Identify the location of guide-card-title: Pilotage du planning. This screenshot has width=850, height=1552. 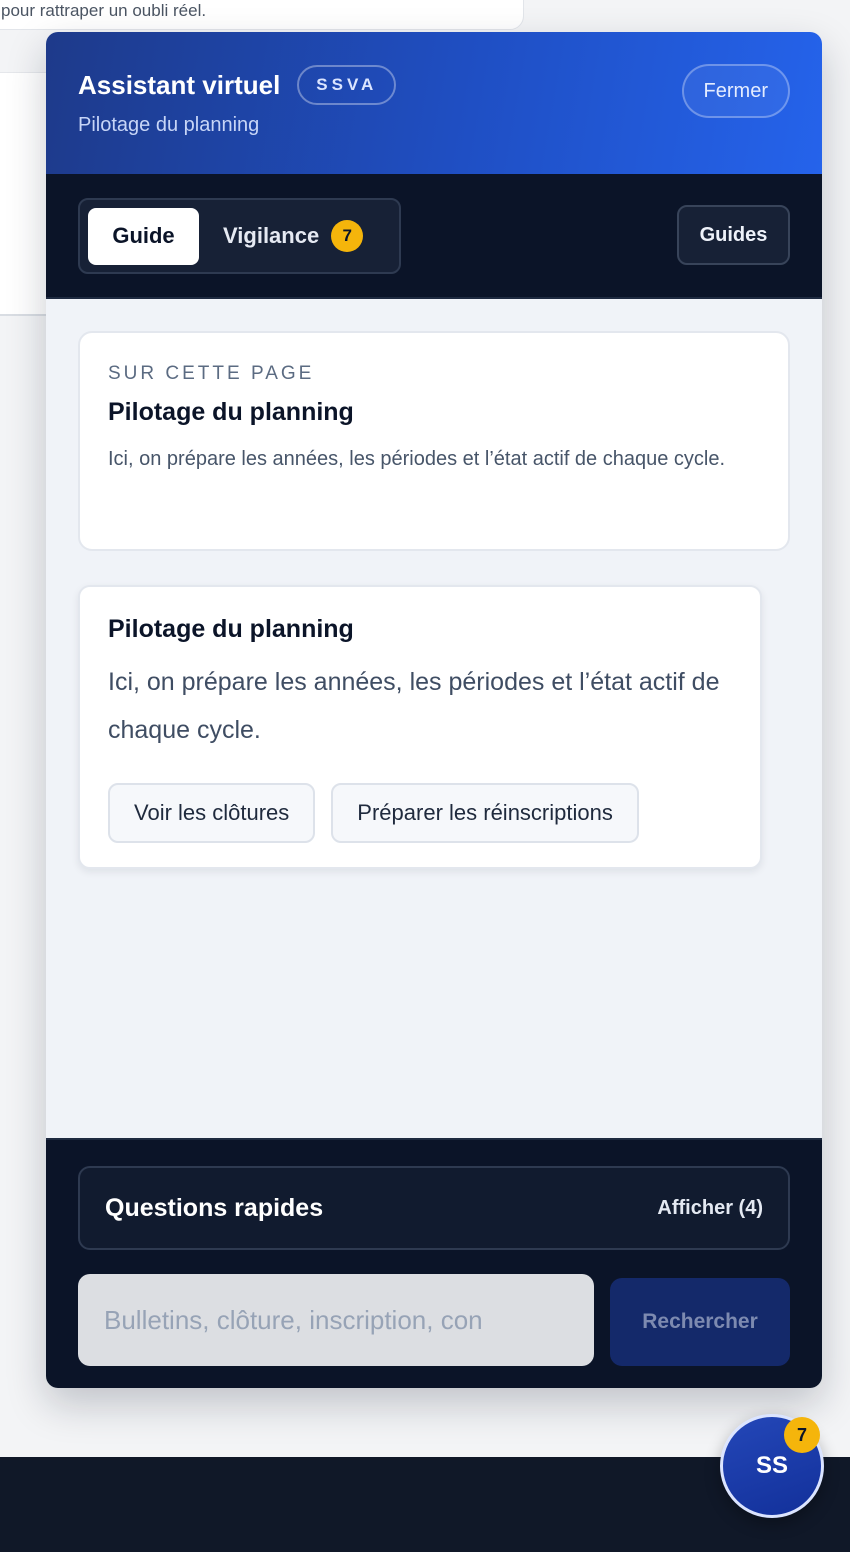
(231, 629).